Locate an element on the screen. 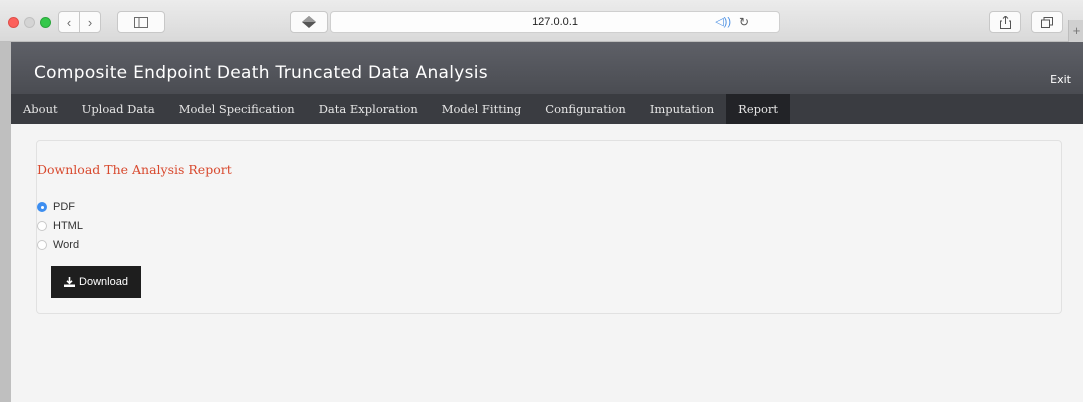 Image resolution: width=1083 pixels, height=402 pixels. download-icon is located at coordinates (70, 282).